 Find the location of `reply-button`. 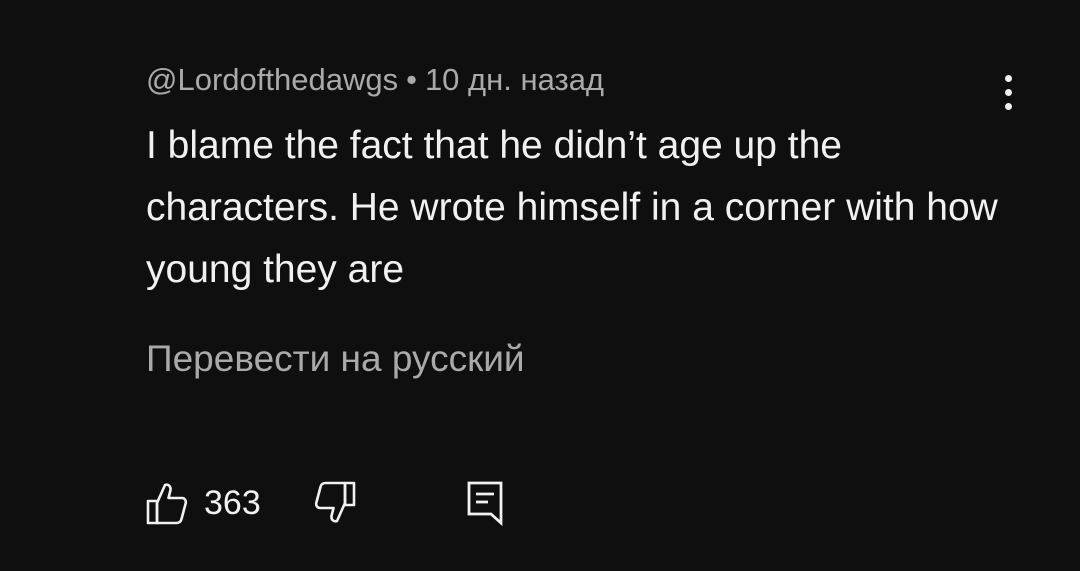

reply-button is located at coordinates (485, 503).